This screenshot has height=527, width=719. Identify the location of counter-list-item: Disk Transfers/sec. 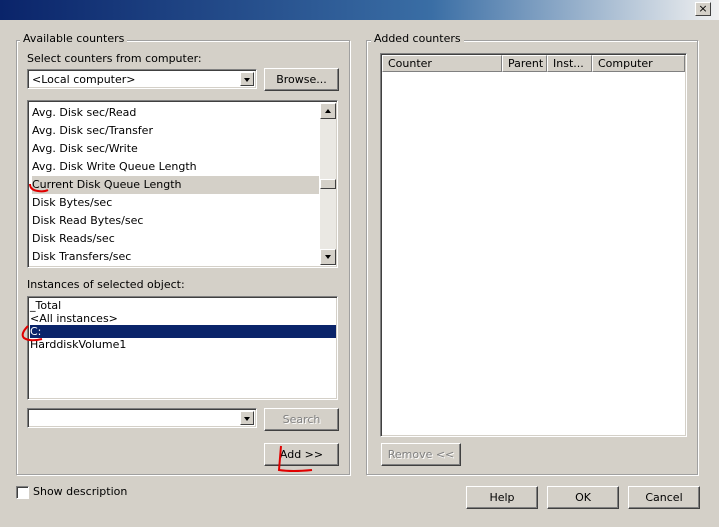
(175, 257).